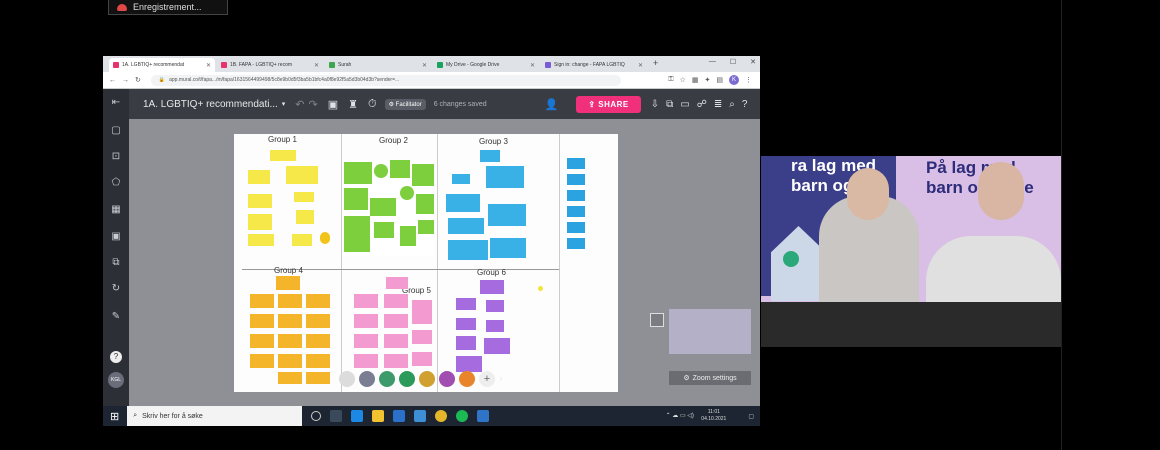 The height and width of the screenshot is (450, 1160). What do you see at coordinates (138, 80) in the screenshot?
I see `reload-icon: ↻` at bounding box center [138, 80].